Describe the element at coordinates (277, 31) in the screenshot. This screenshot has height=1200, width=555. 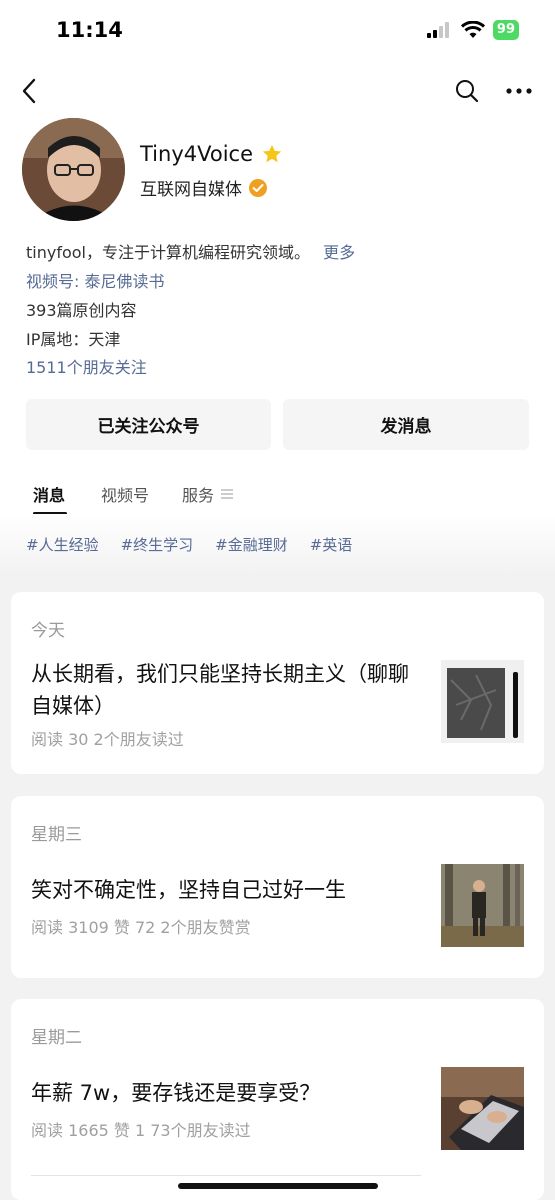
I see `status-bar: 11:14 99` at that location.